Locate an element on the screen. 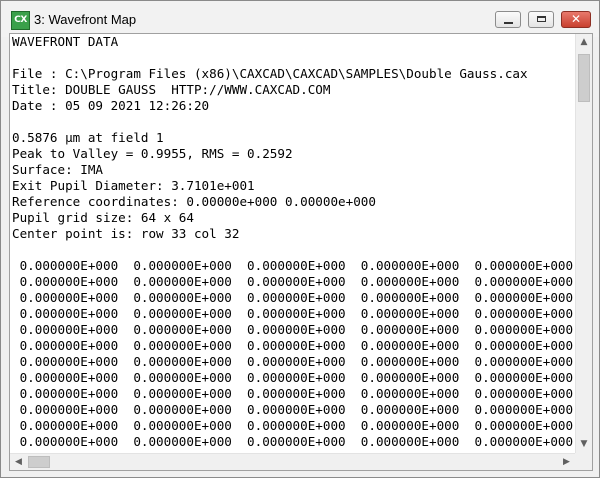 The height and width of the screenshot is (478, 600). scroll-up-icon: ▲ is located at coordinates (584, 42).